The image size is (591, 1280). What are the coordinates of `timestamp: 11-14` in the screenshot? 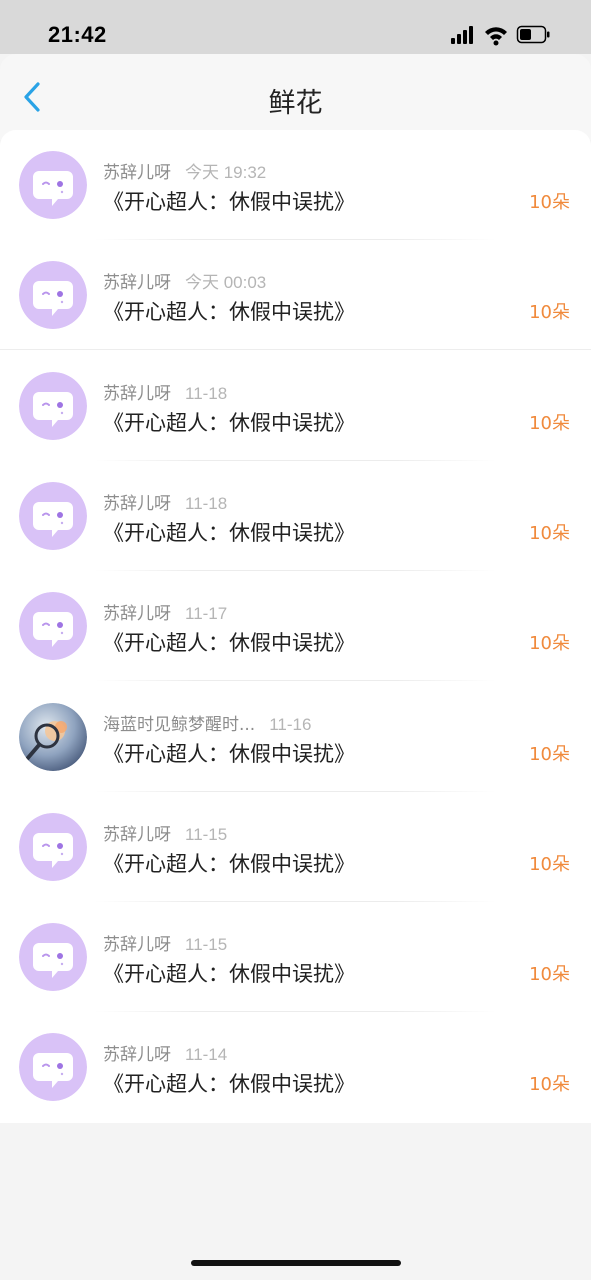 It's located at (206, 1055).